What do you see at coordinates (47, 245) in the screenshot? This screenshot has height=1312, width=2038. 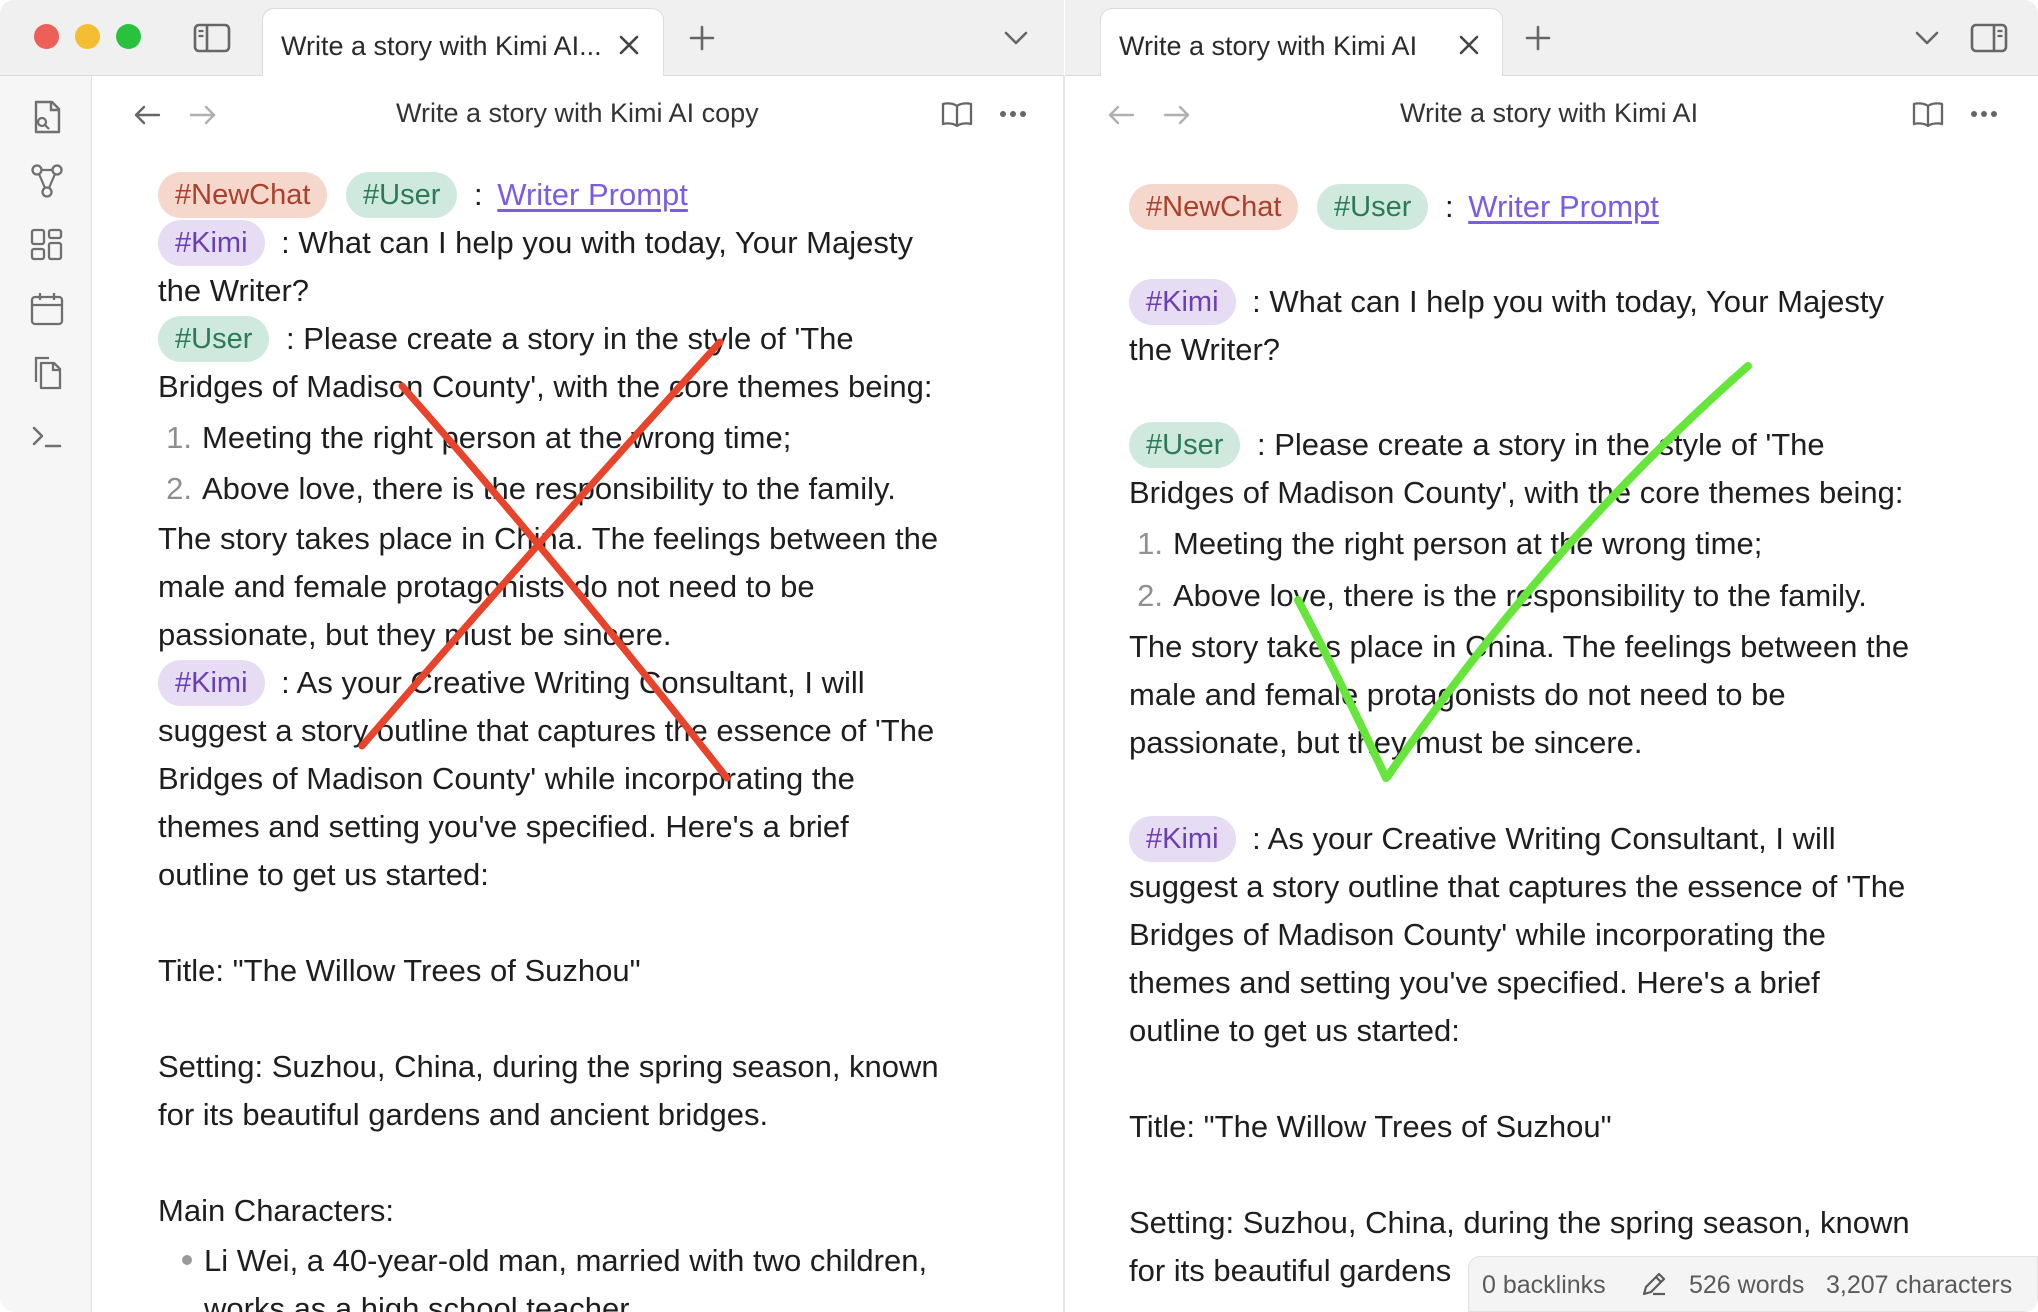 I see `canvas-icon` at bounding box center [47, 245].